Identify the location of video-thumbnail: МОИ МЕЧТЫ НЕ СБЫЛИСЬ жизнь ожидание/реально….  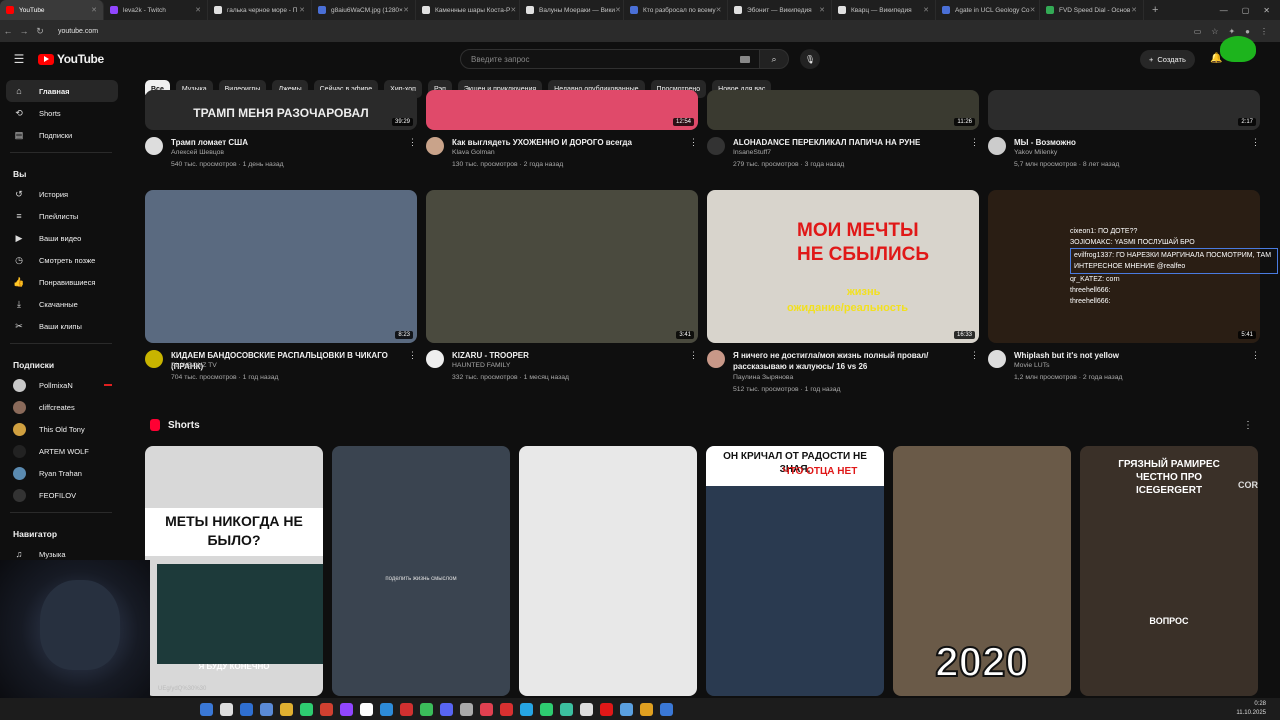
(843, 266).